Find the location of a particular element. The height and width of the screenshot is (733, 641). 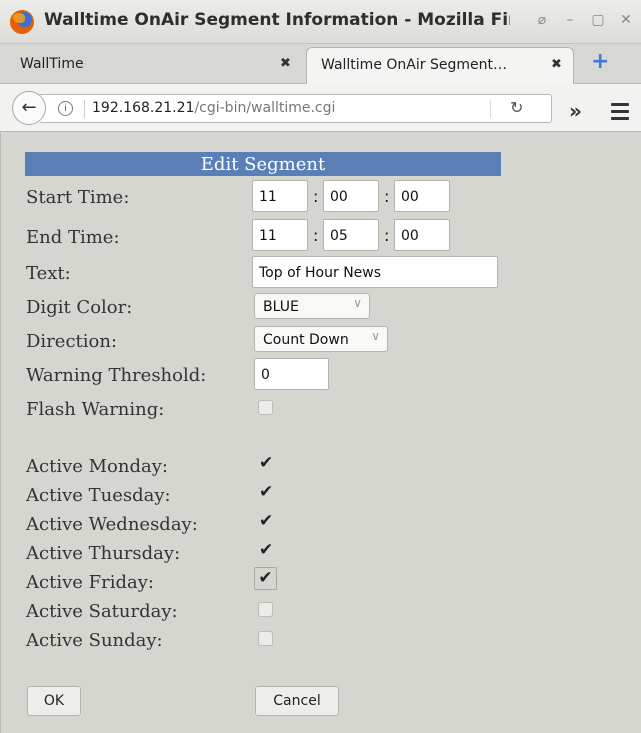

firefox-logo-icon is located at coordinates (22, 22).